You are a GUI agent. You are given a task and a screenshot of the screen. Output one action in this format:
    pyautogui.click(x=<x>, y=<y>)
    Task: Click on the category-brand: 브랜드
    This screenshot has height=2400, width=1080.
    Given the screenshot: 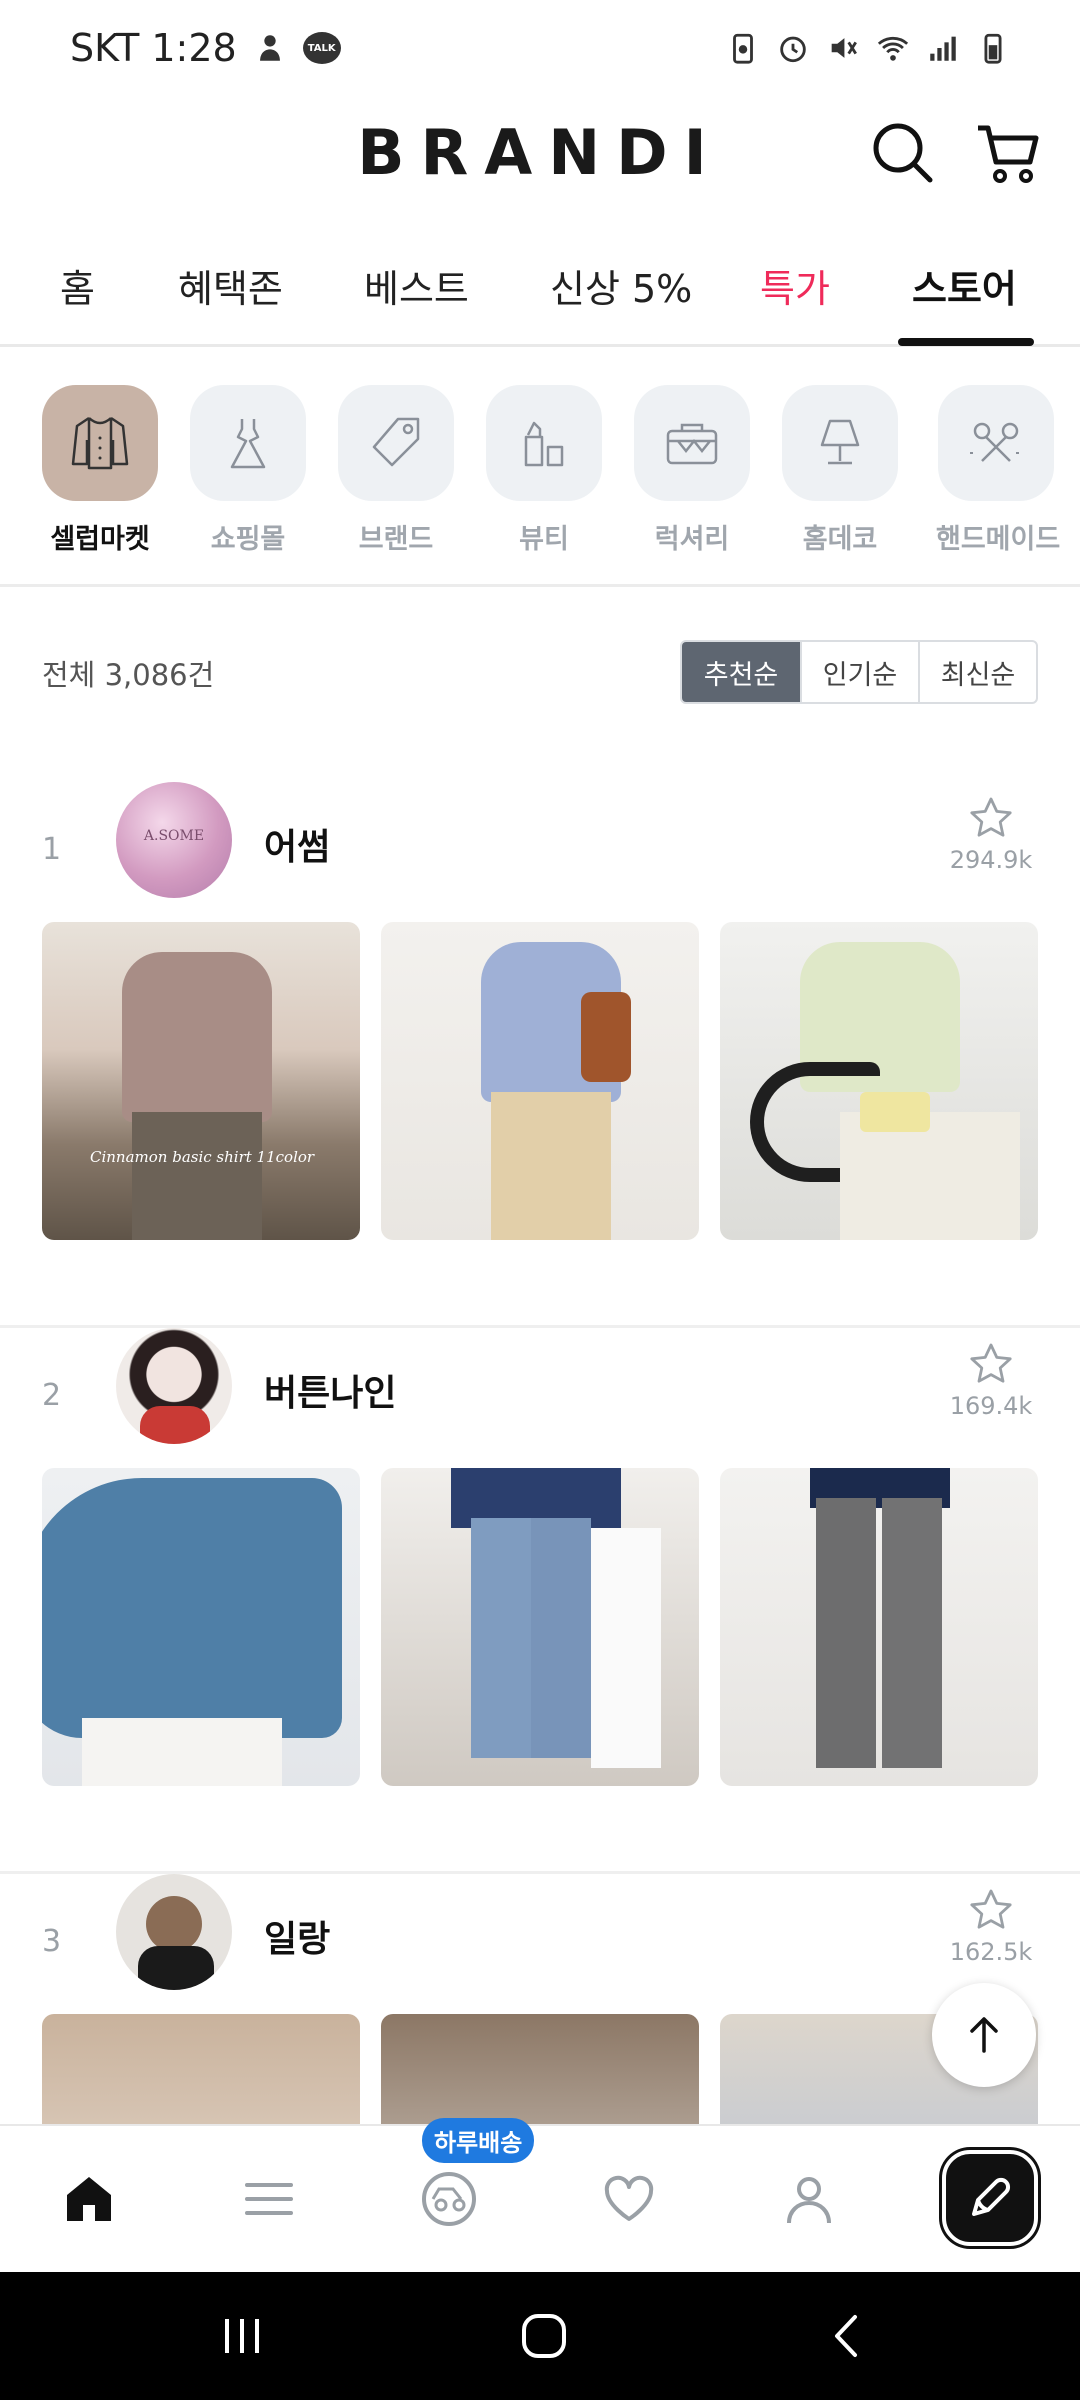 What is the action you would take?
    pyautogui.click(x=396, y=470)
    